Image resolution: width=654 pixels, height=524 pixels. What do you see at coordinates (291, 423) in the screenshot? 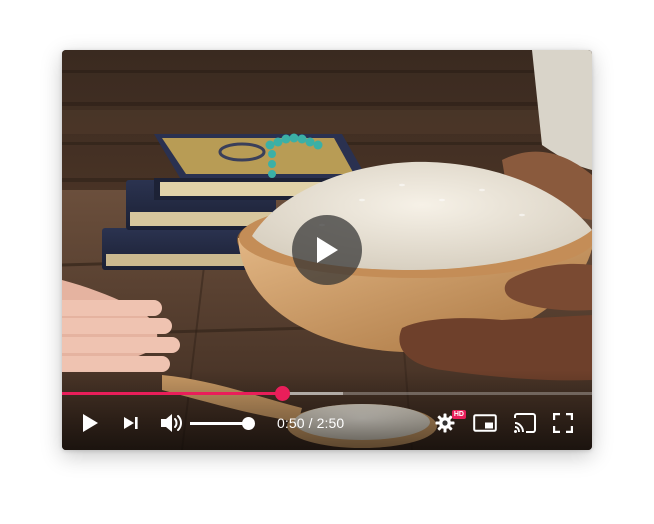
I see `current-time: 0:50` at bounding box center [291, 423].